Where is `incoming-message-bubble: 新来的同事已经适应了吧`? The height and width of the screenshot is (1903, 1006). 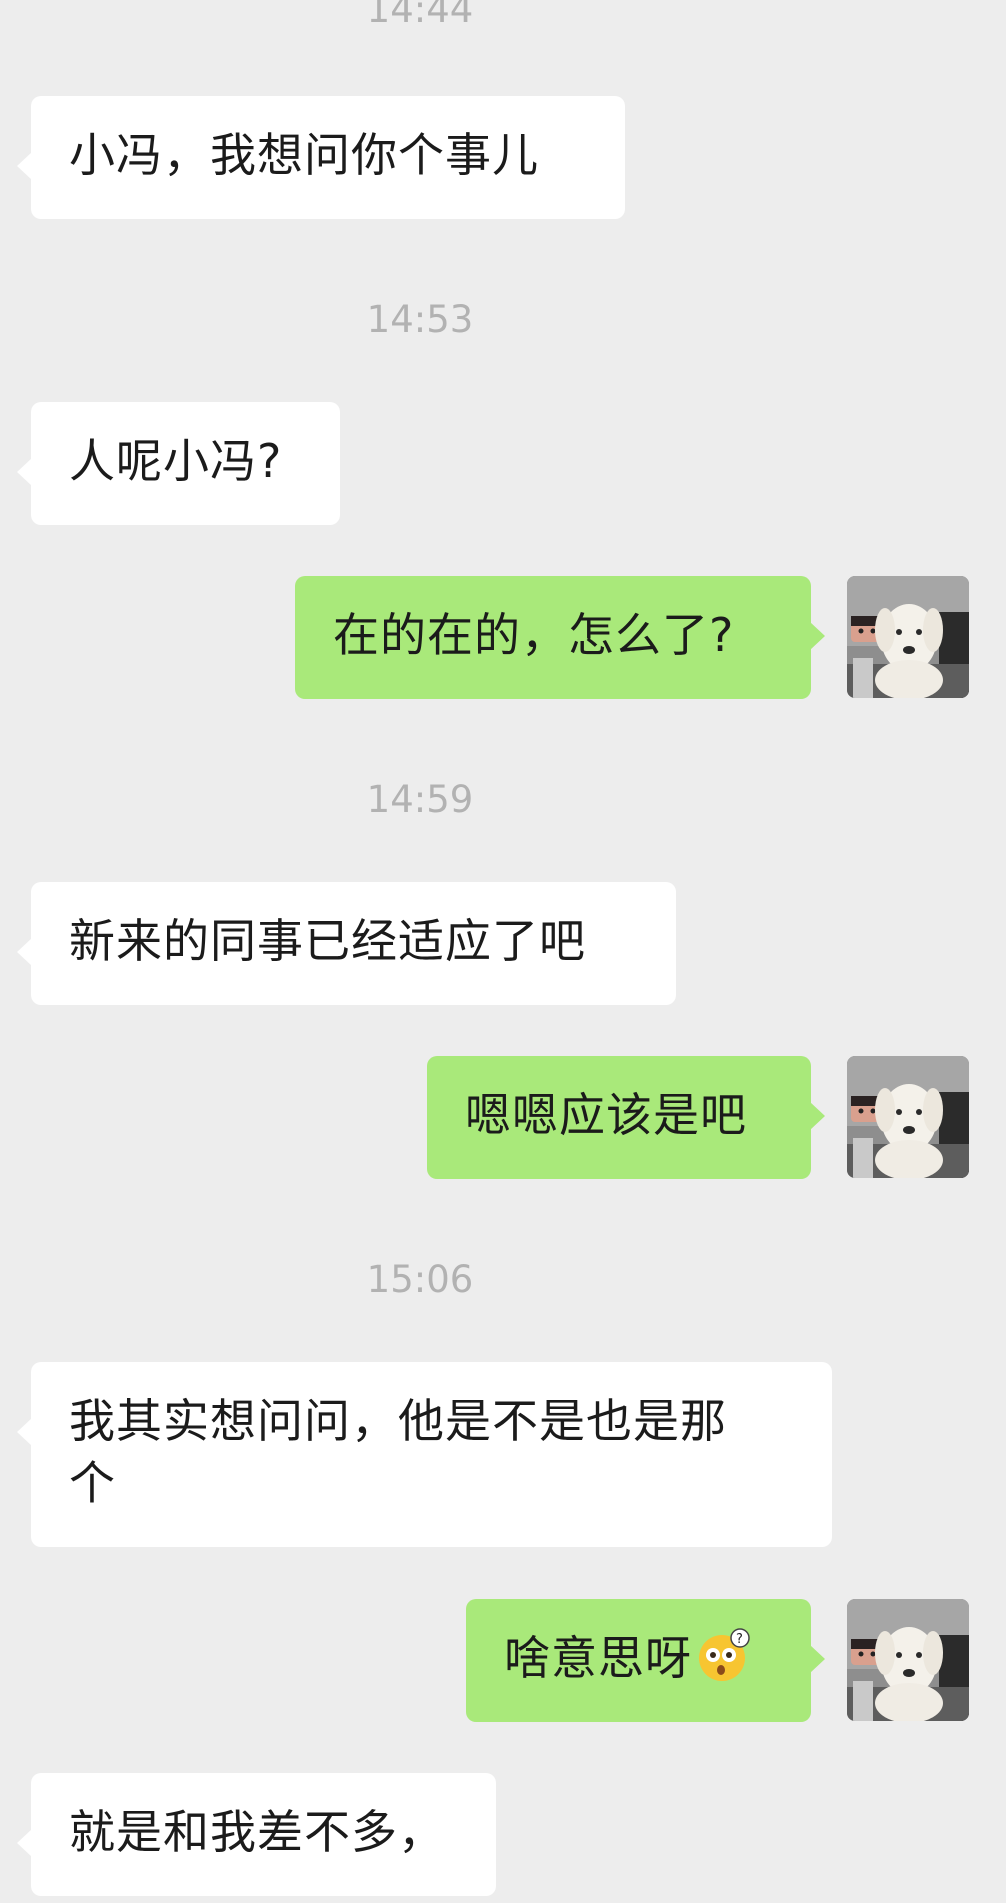 incoming-message-bubble: 新来的同事已经适应了吧 is located at coordinates (346, 943).